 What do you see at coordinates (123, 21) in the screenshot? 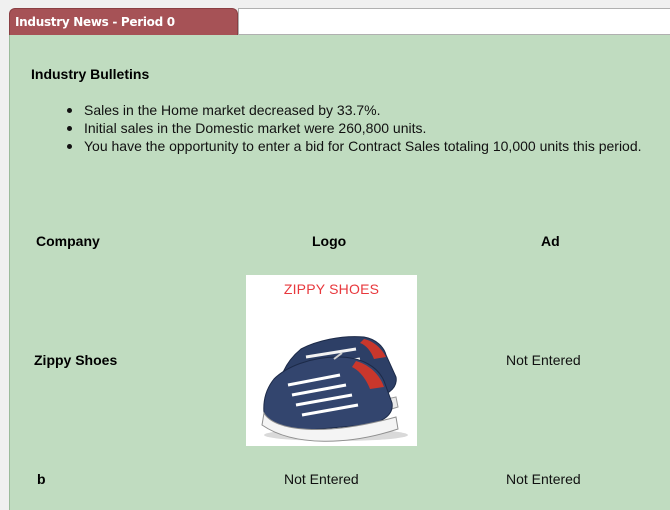
I see `tab-industry-news: Industry News - Period 0` at bounding box center [123, 21].